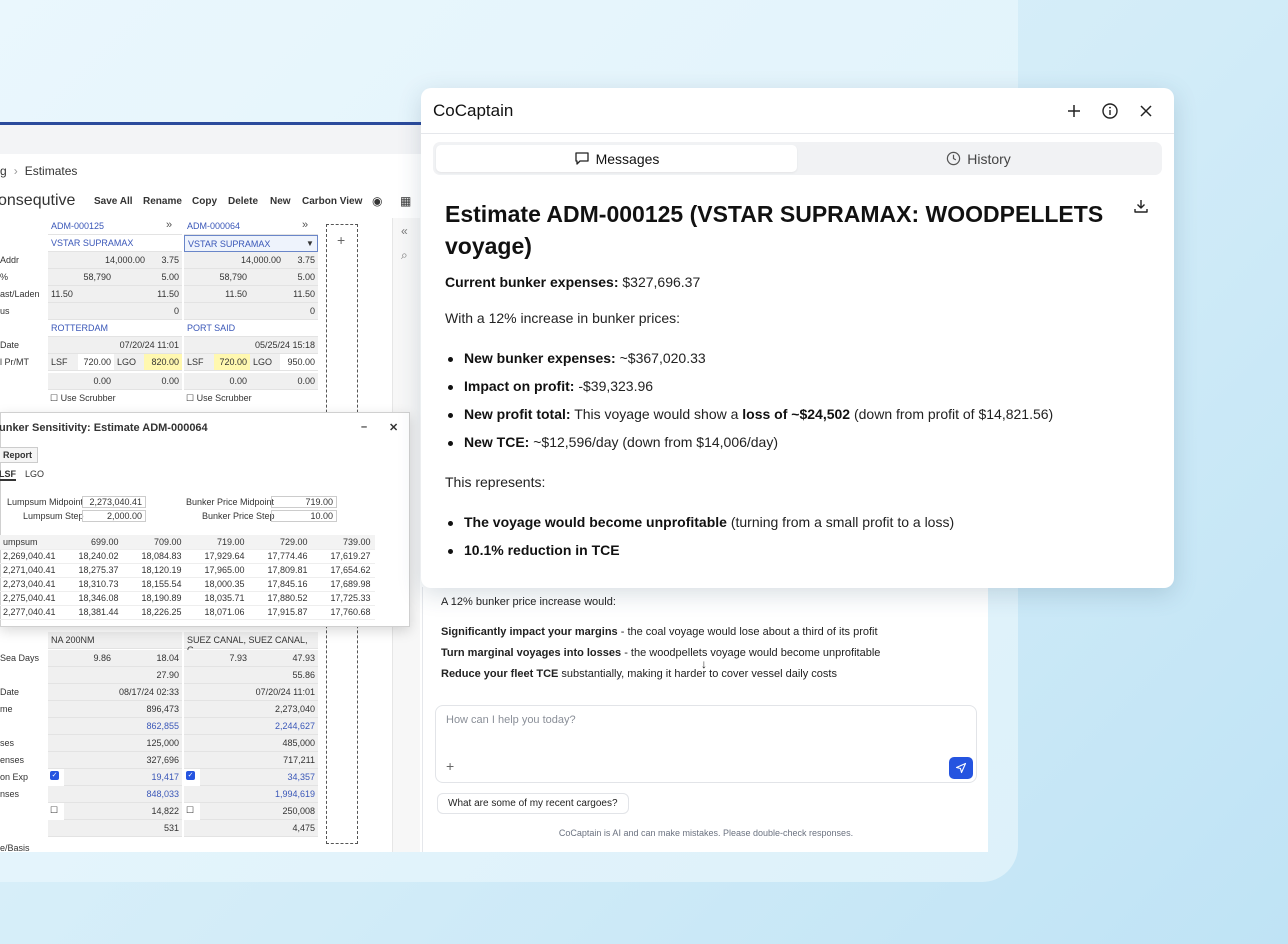  What do you see at coordinates (407, 201) in the screenshot?
I see `grid-icon: ▦` at bounding box center [407, 201].